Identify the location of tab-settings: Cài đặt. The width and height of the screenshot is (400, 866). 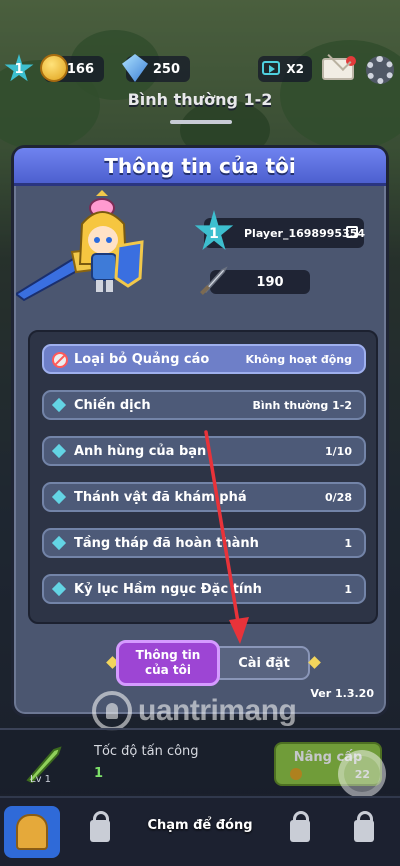
(260, 663).